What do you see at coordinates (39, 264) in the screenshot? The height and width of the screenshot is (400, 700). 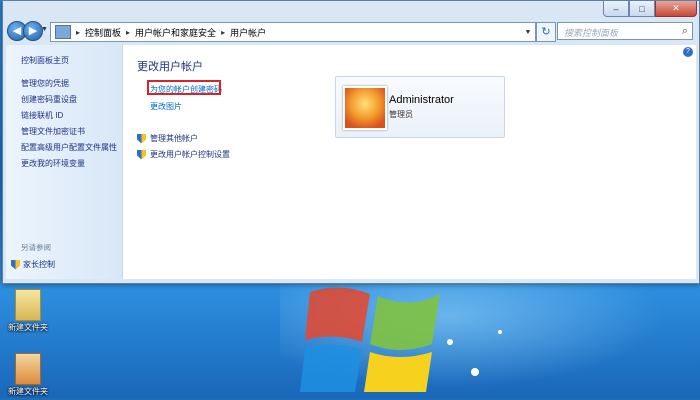 I see `parental-controls-label: 家长控制` at bounding box center [39, 264].